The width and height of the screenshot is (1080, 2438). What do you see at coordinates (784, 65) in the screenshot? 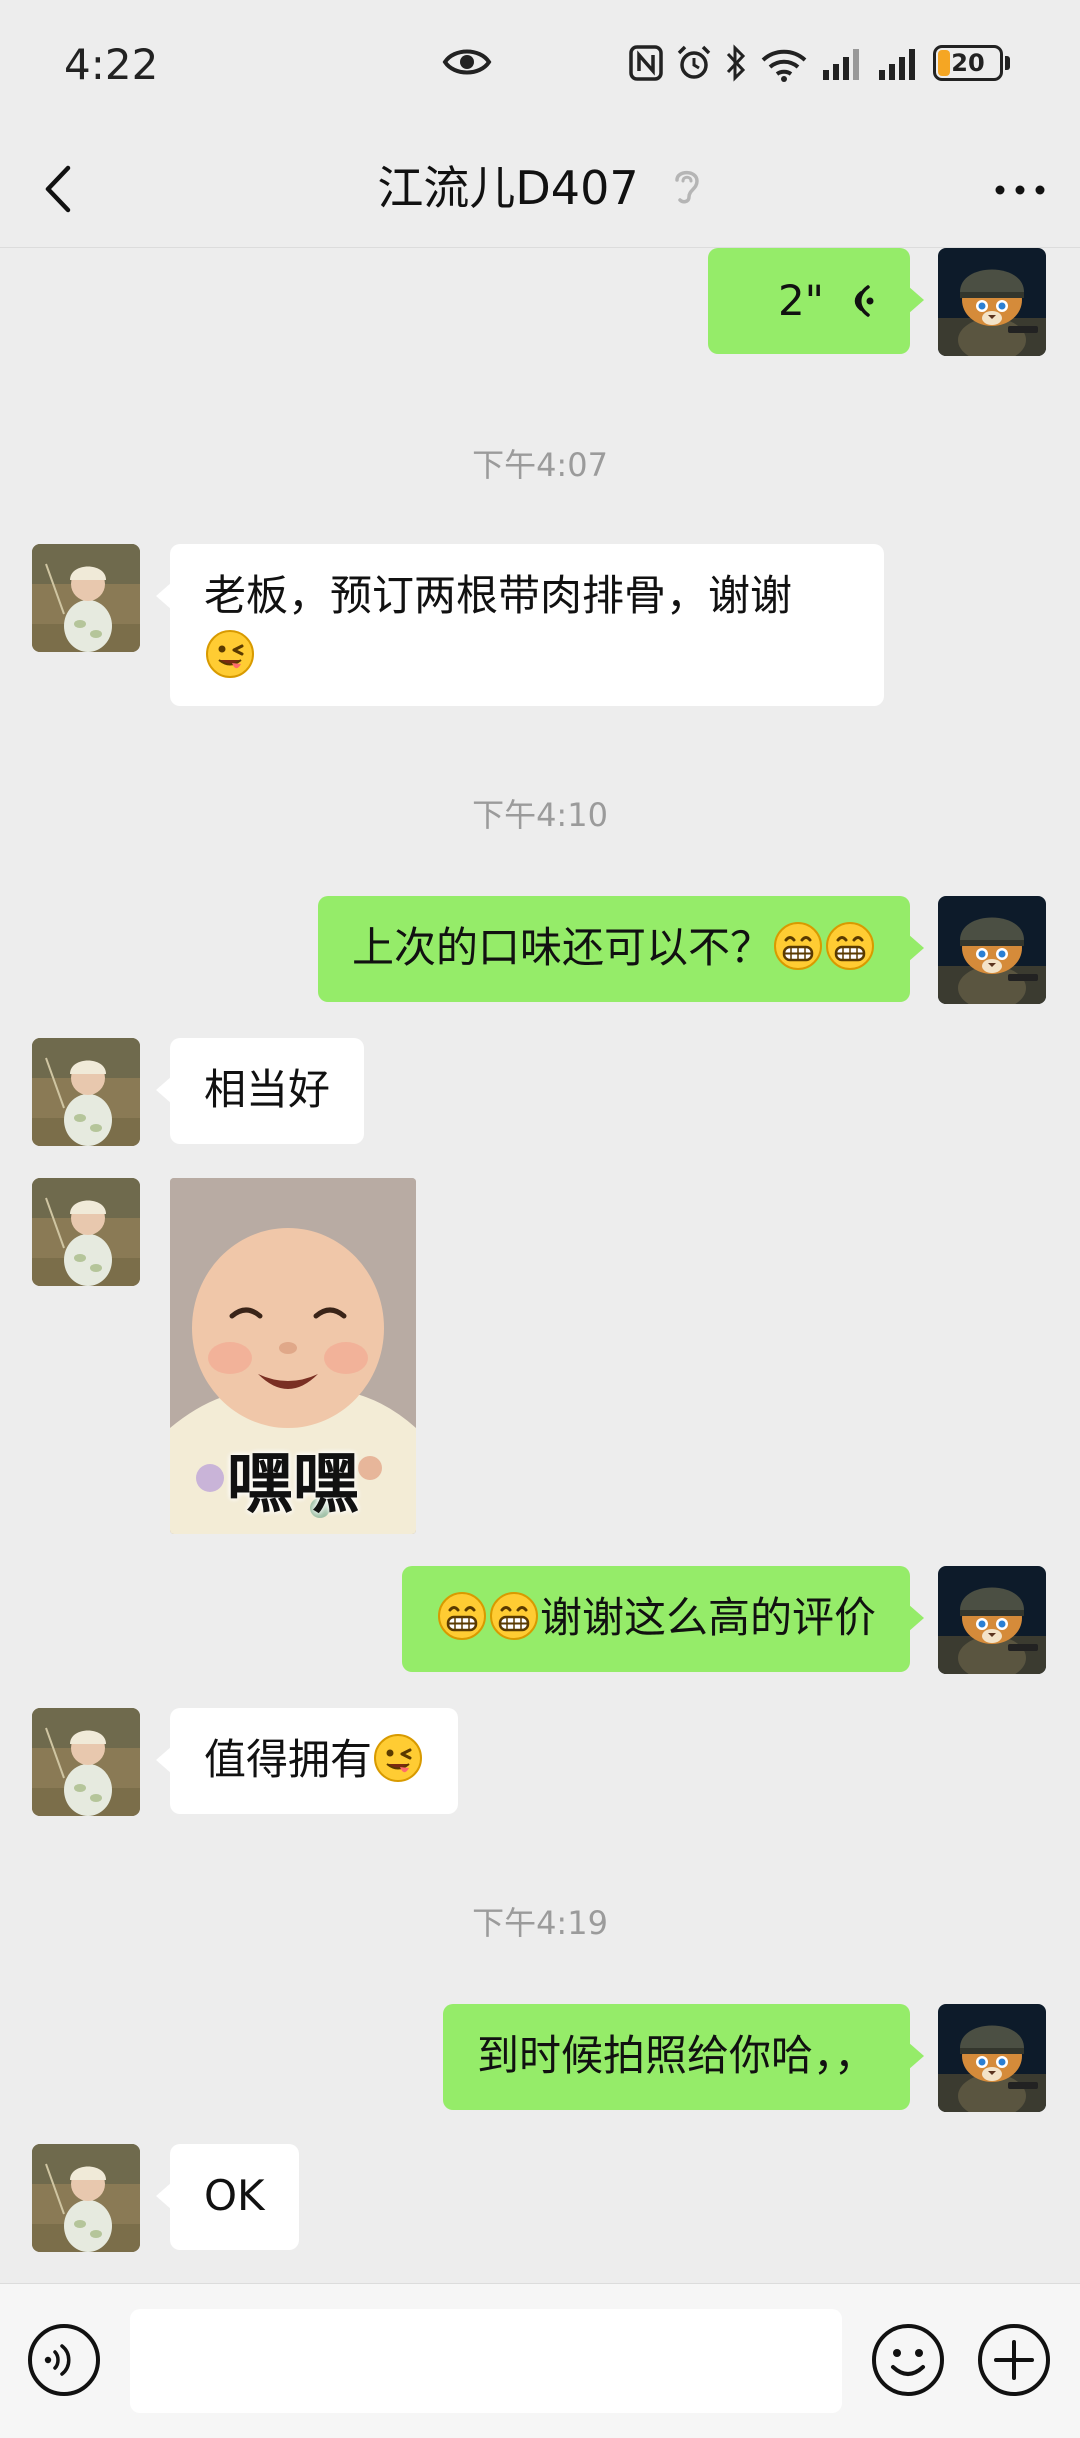
I see `wifi-icon` at bounding box center [784, 65].